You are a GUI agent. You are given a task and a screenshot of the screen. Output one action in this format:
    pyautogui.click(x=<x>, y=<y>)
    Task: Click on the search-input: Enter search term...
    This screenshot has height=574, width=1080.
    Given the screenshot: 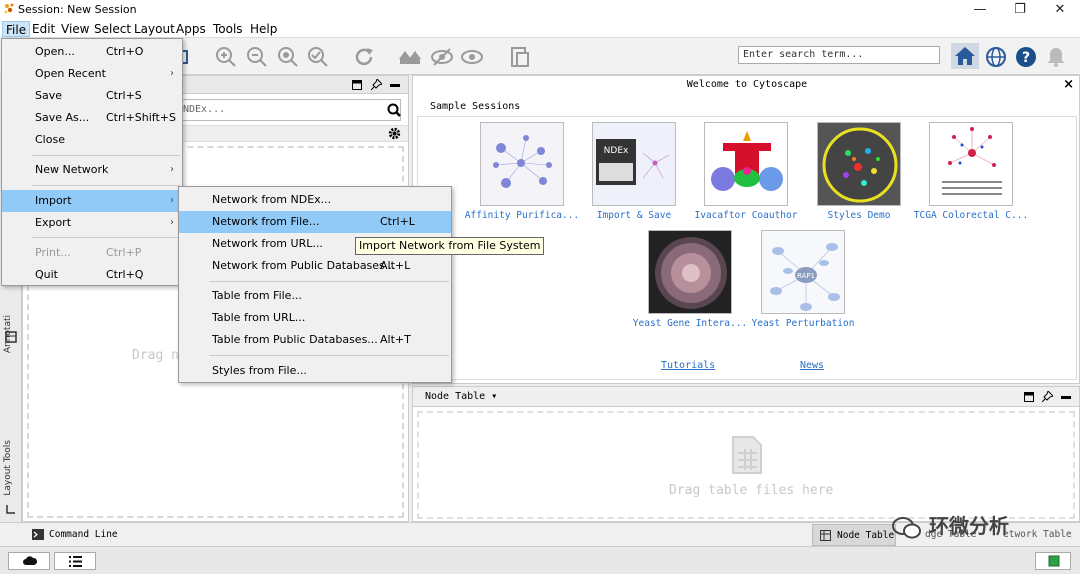 What is the action you would take?
    pyautogui.click(x=839, y=55)
    